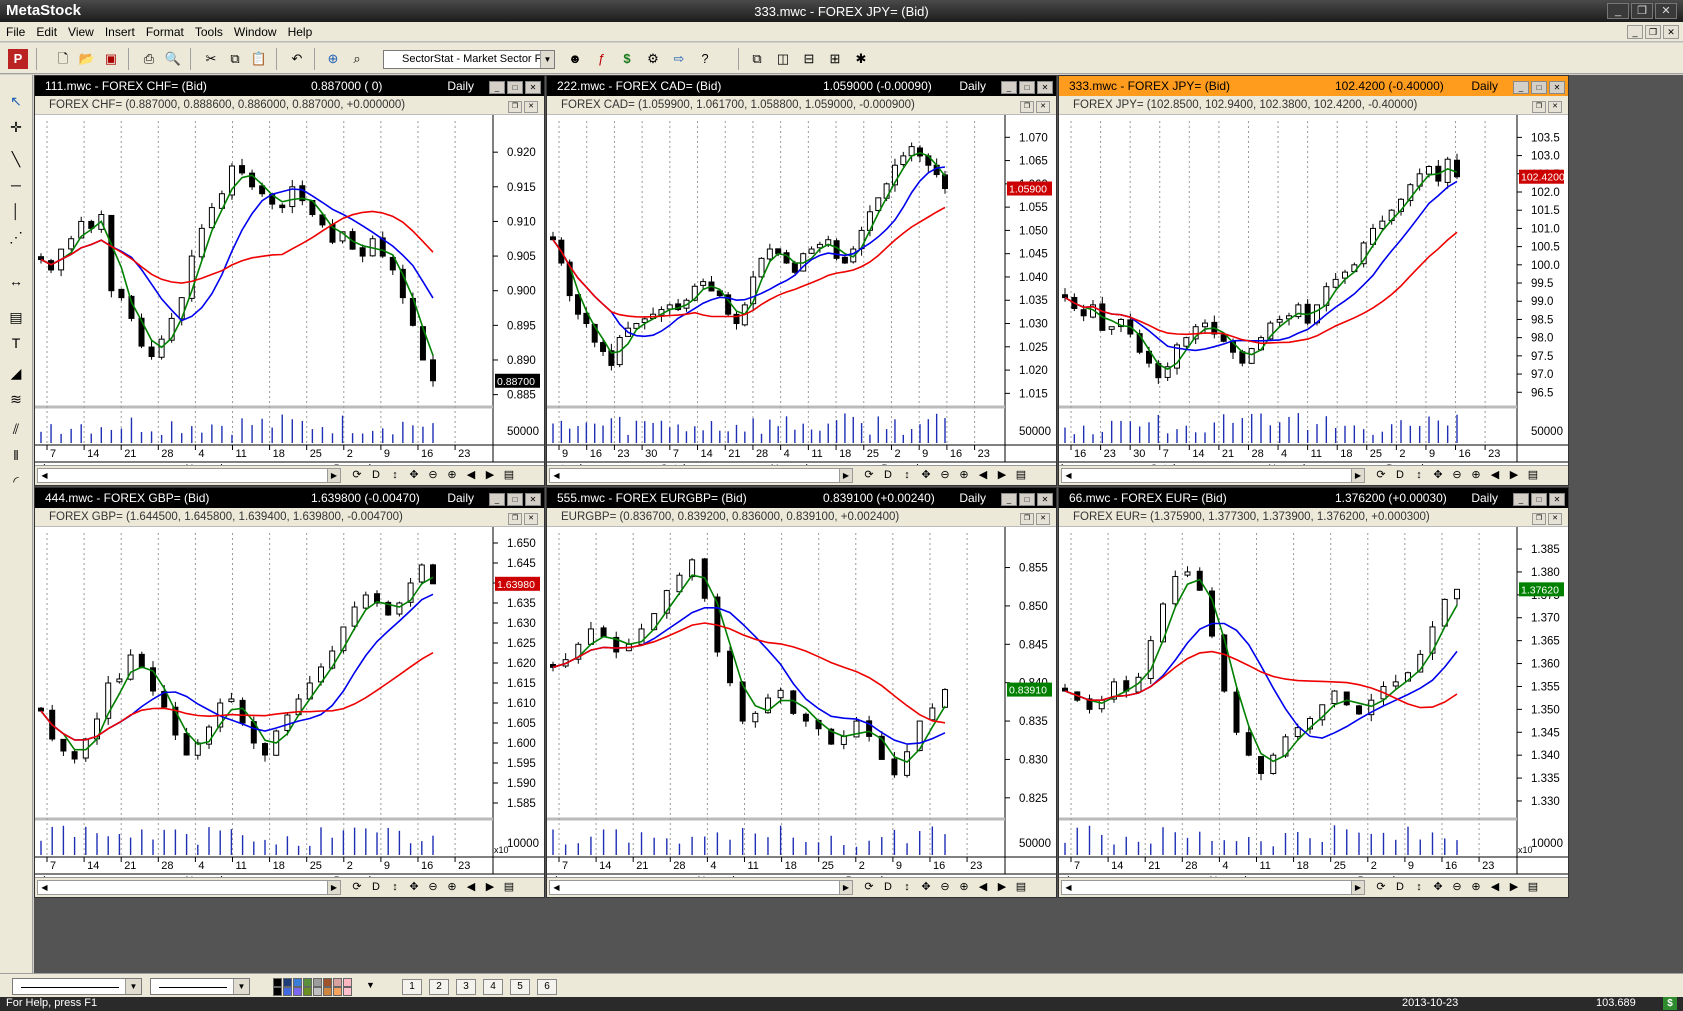  What do you see at coordinates (16, 185) in the screenshot?
I see `horizontal-line-icon: ─` at bounding box center [16, 185].